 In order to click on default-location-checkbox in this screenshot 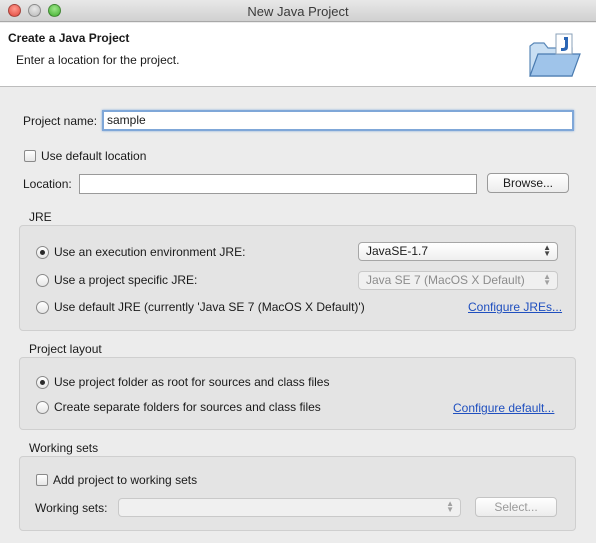, I will do `click(30, 156)`.